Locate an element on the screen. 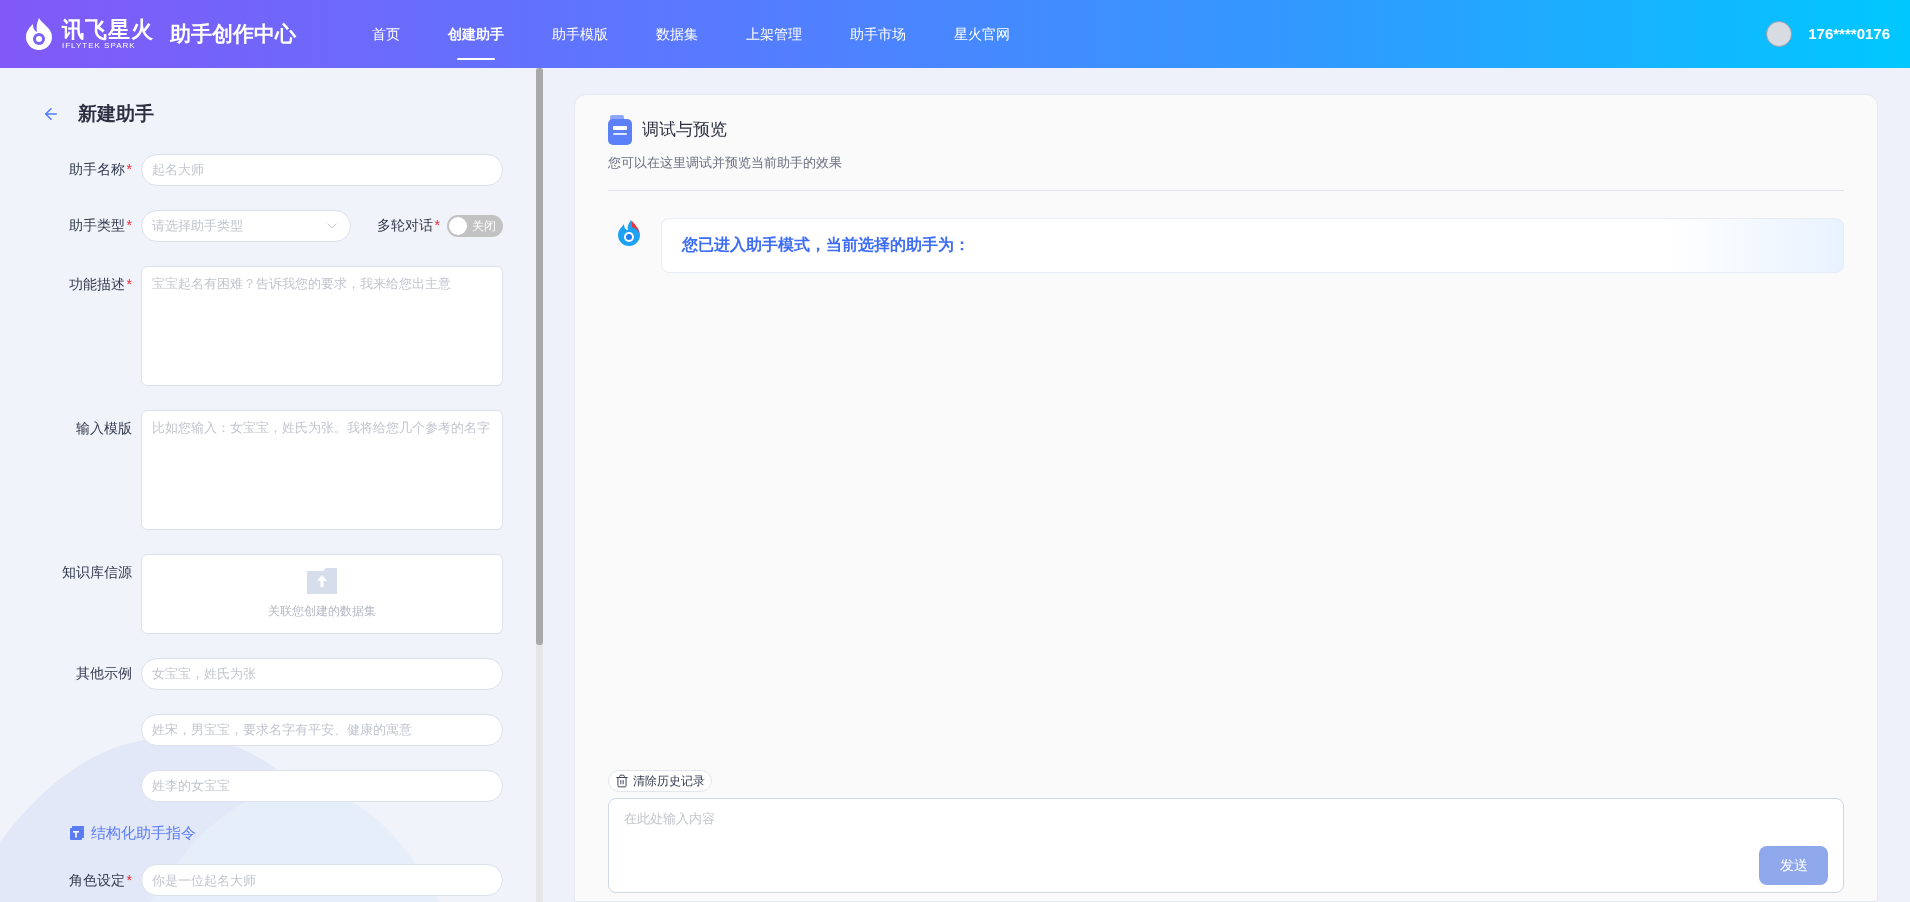  text-field: 姓李的女宝宝 is located at coordinates (322, 785).